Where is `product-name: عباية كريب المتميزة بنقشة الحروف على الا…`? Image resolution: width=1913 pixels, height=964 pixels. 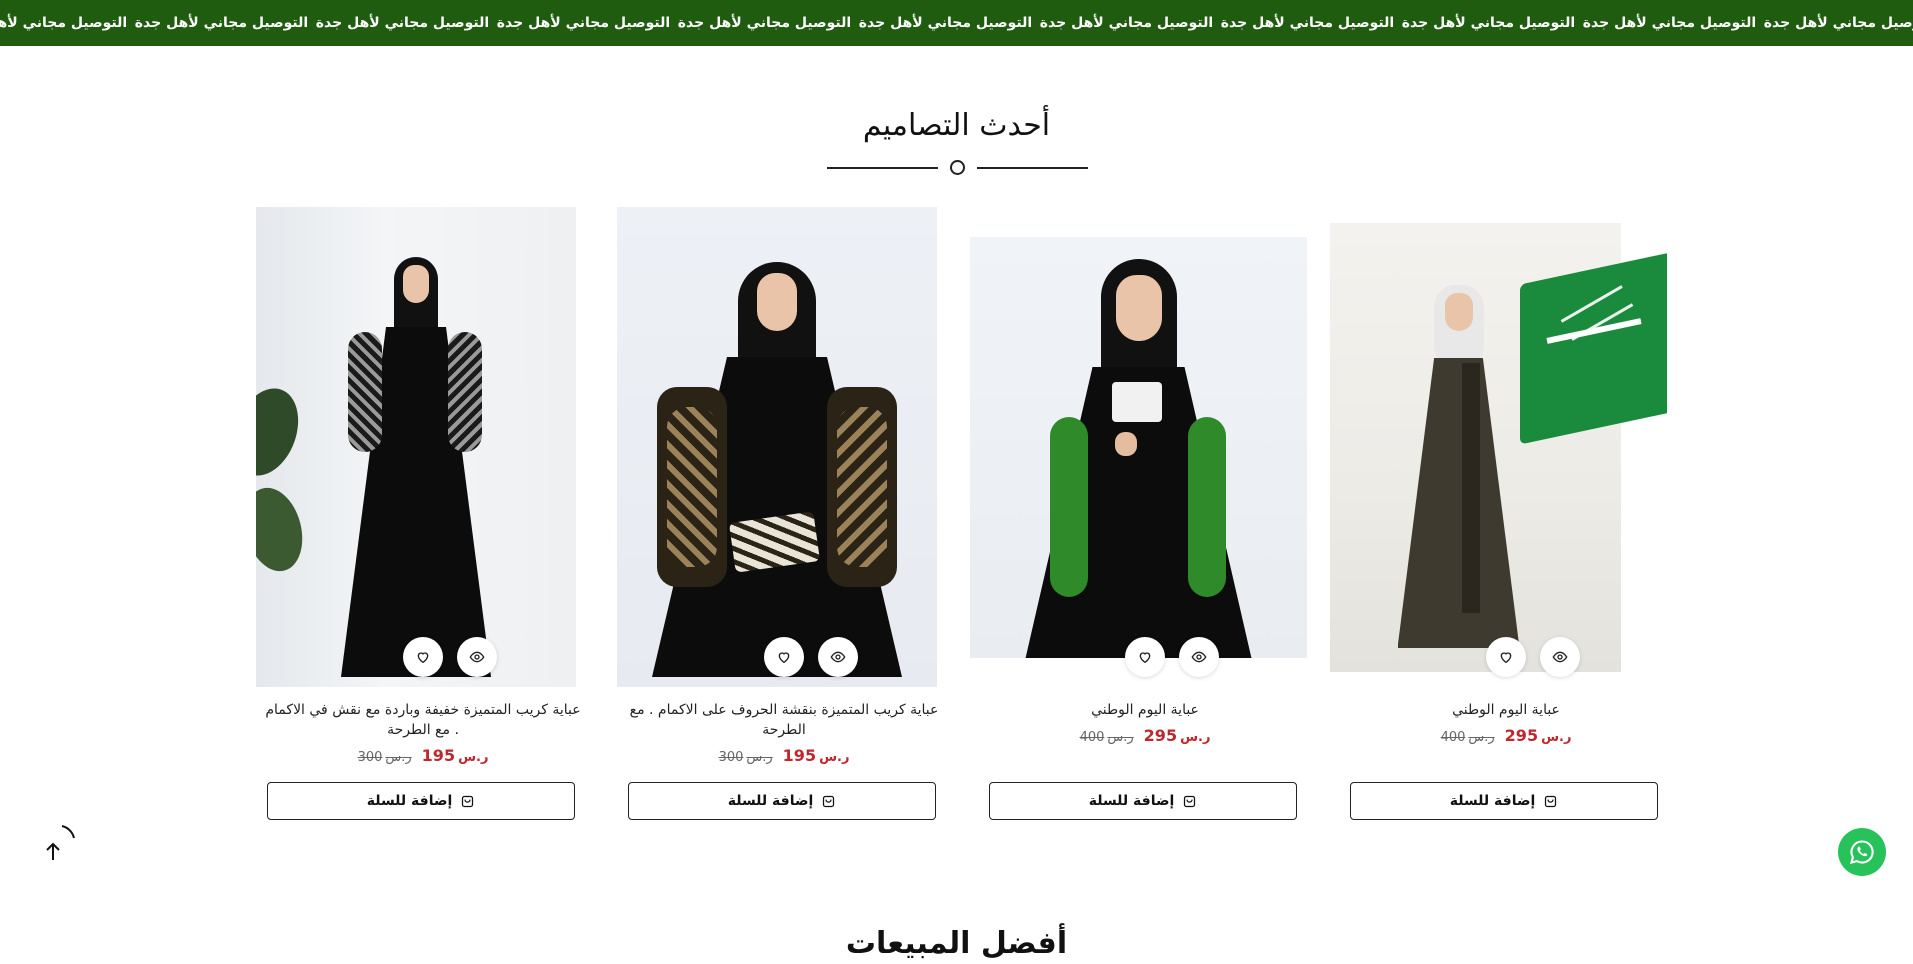 product-name: عباية كريب المتميزة بنقشة الحروف على الا… is located at coordinates (784, 720).